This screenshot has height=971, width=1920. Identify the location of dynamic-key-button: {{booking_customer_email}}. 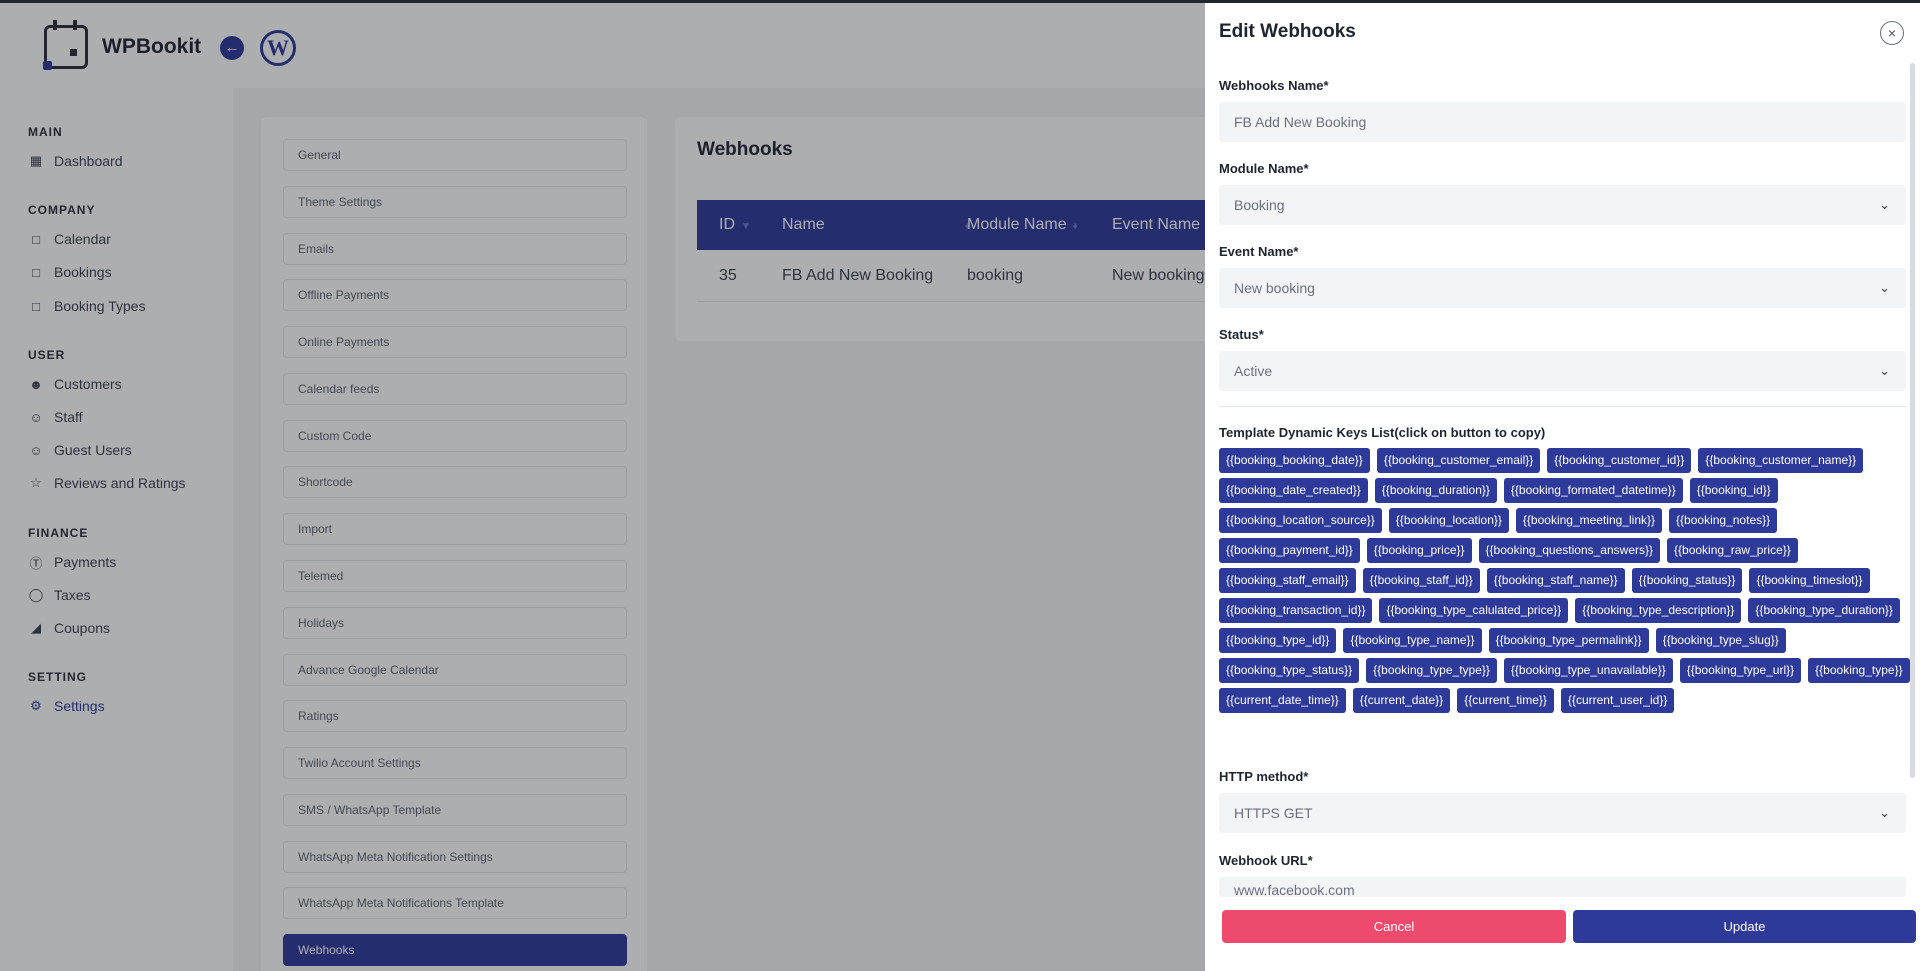
(1458, 460).